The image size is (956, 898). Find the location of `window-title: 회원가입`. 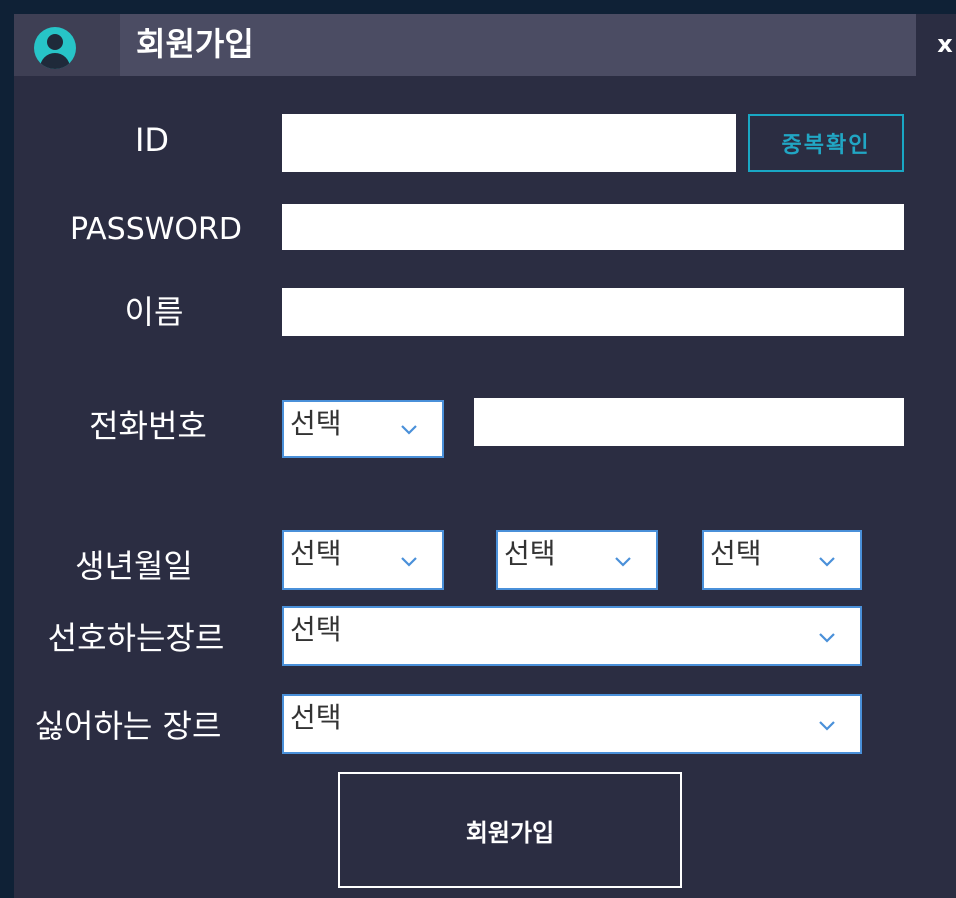

window-title: 회원가입 is located at coordinates (195, 44).